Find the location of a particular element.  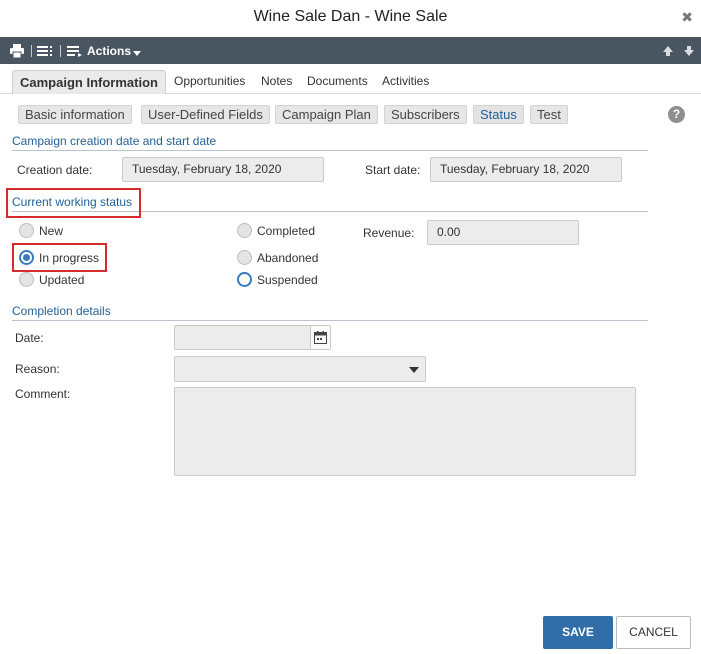

help-icon: ? is located at coordinates (676, 114).